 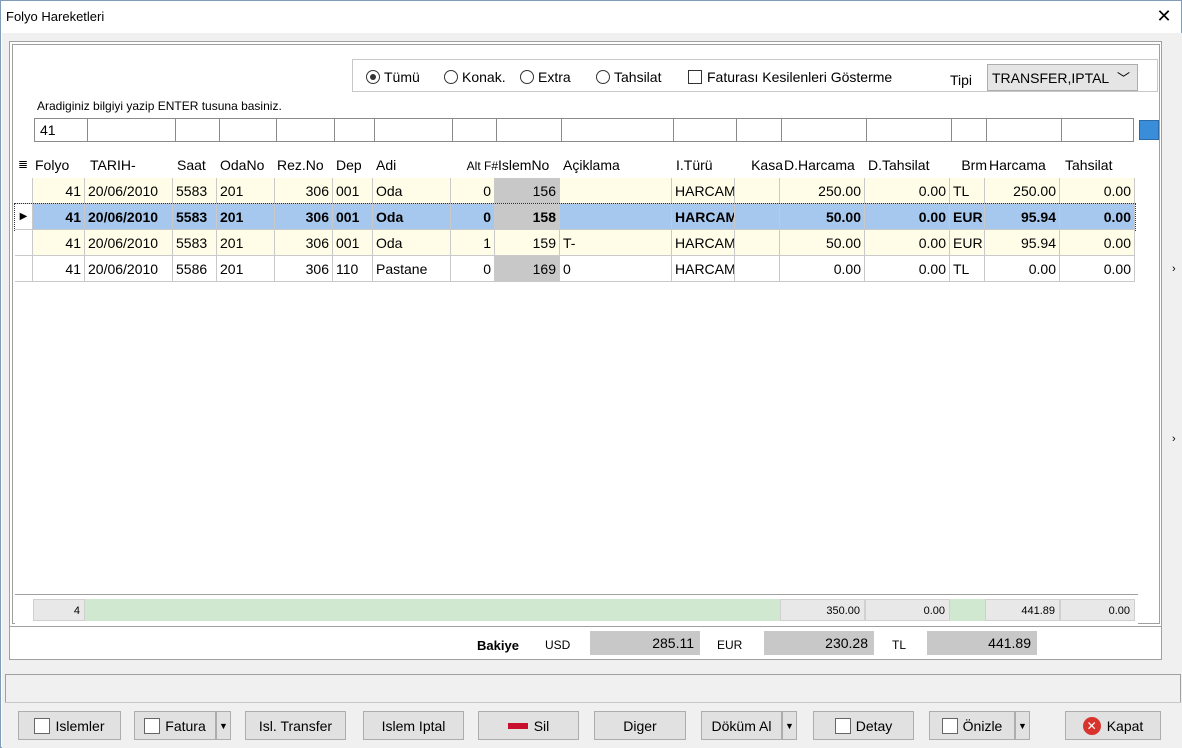 What do you see at coordinates (248, 165) in the screenshot?
I see `col-header-odano: OdaNo` at bounding box center [248, 165].